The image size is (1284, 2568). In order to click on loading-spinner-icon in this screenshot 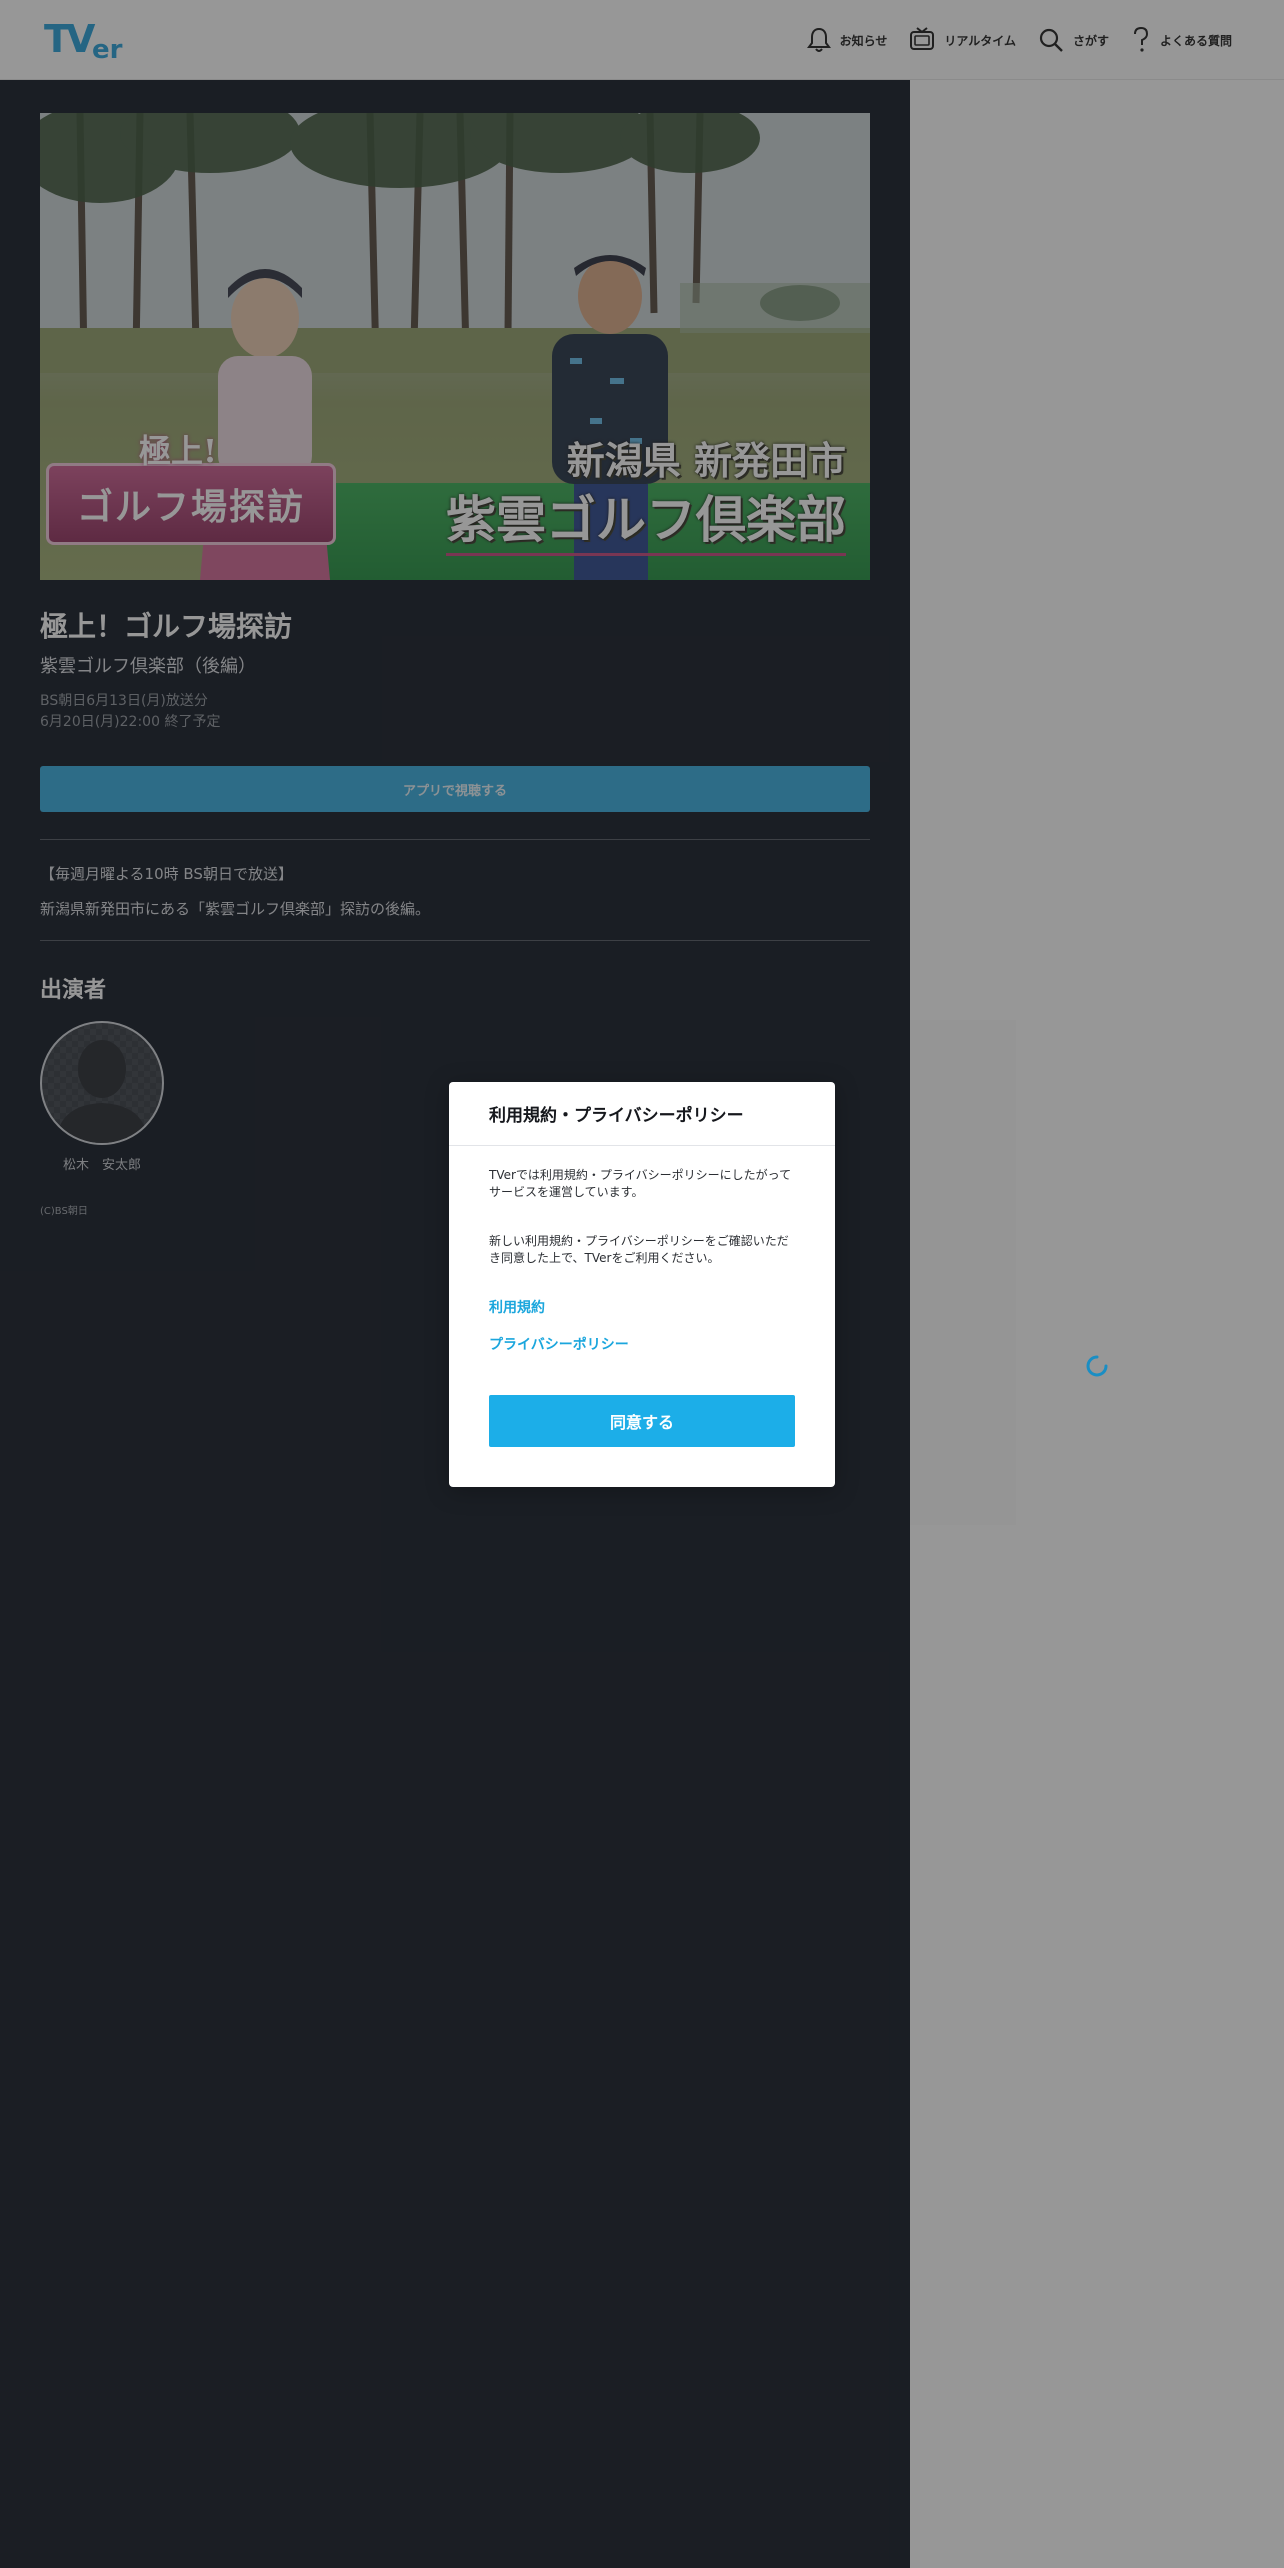, I will do `click(1097, 1366)`.